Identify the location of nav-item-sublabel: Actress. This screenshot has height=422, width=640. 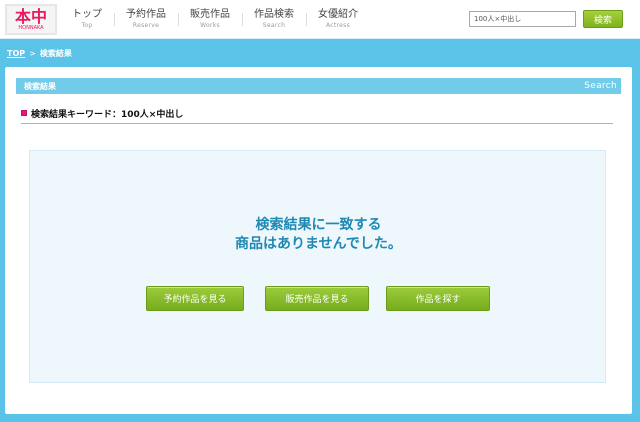
(338, 25).